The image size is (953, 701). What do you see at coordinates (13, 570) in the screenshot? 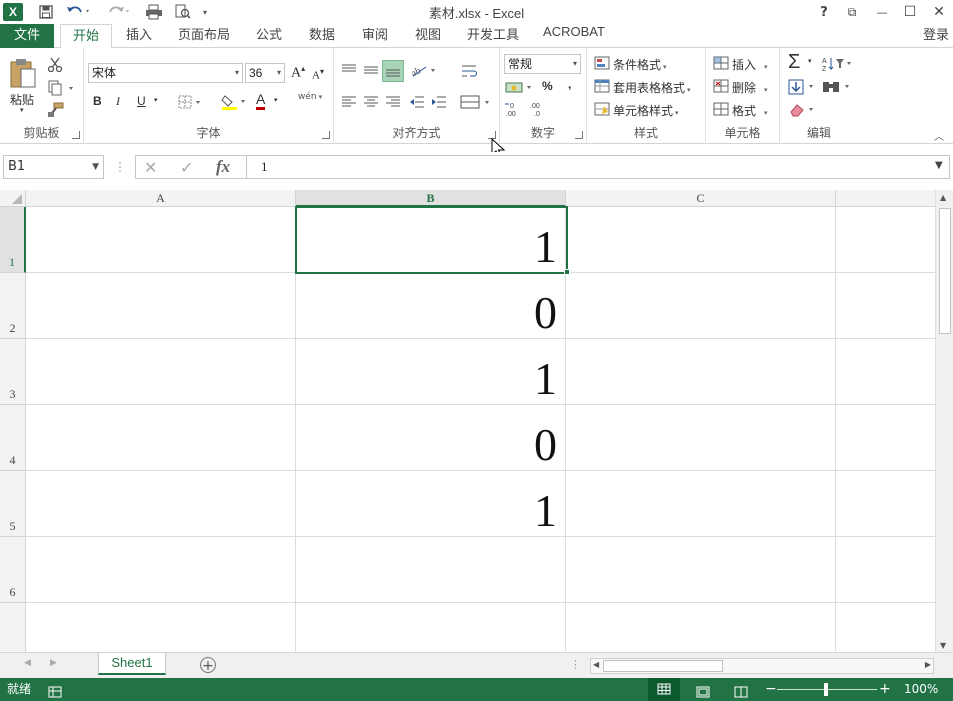
I see `row-header-6: 6` at bounding box center [13, 570].